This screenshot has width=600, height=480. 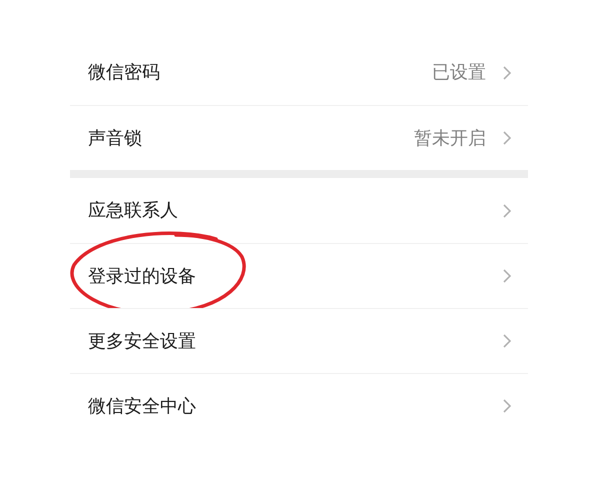 I want to click on row-label: 应急联系人, so click(x=133, y=211).